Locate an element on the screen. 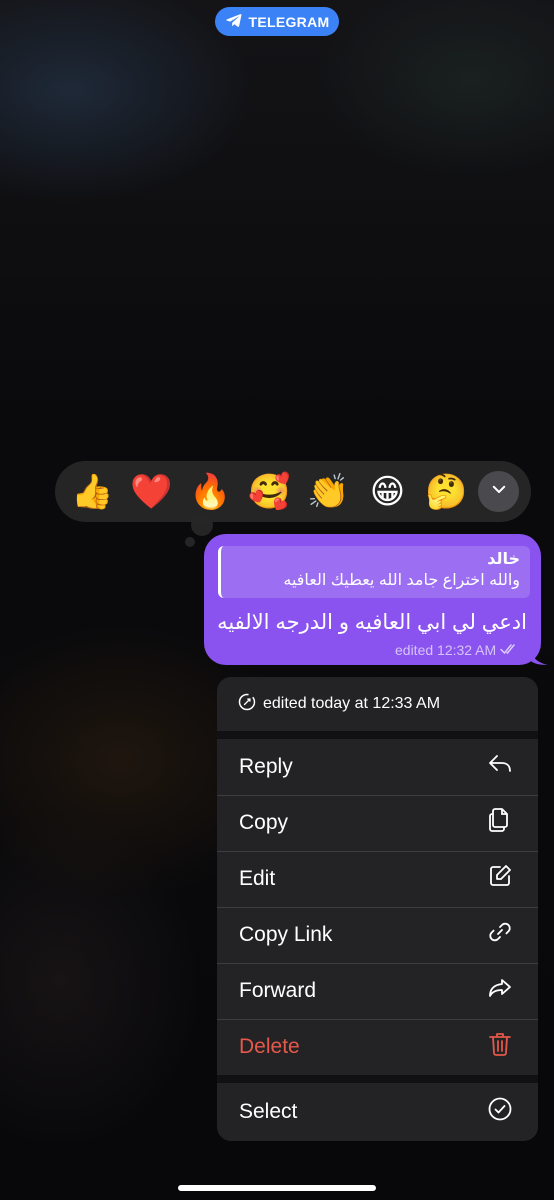 The image size is (554, 1200). chevron-down-icon is located at coordinates (499, 491).